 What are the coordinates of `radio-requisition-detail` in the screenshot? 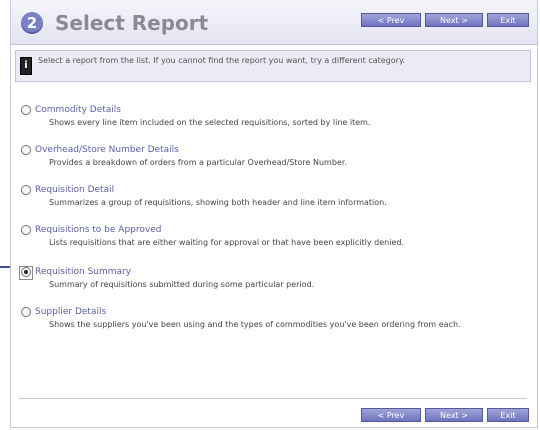 It's located at (26, 190).